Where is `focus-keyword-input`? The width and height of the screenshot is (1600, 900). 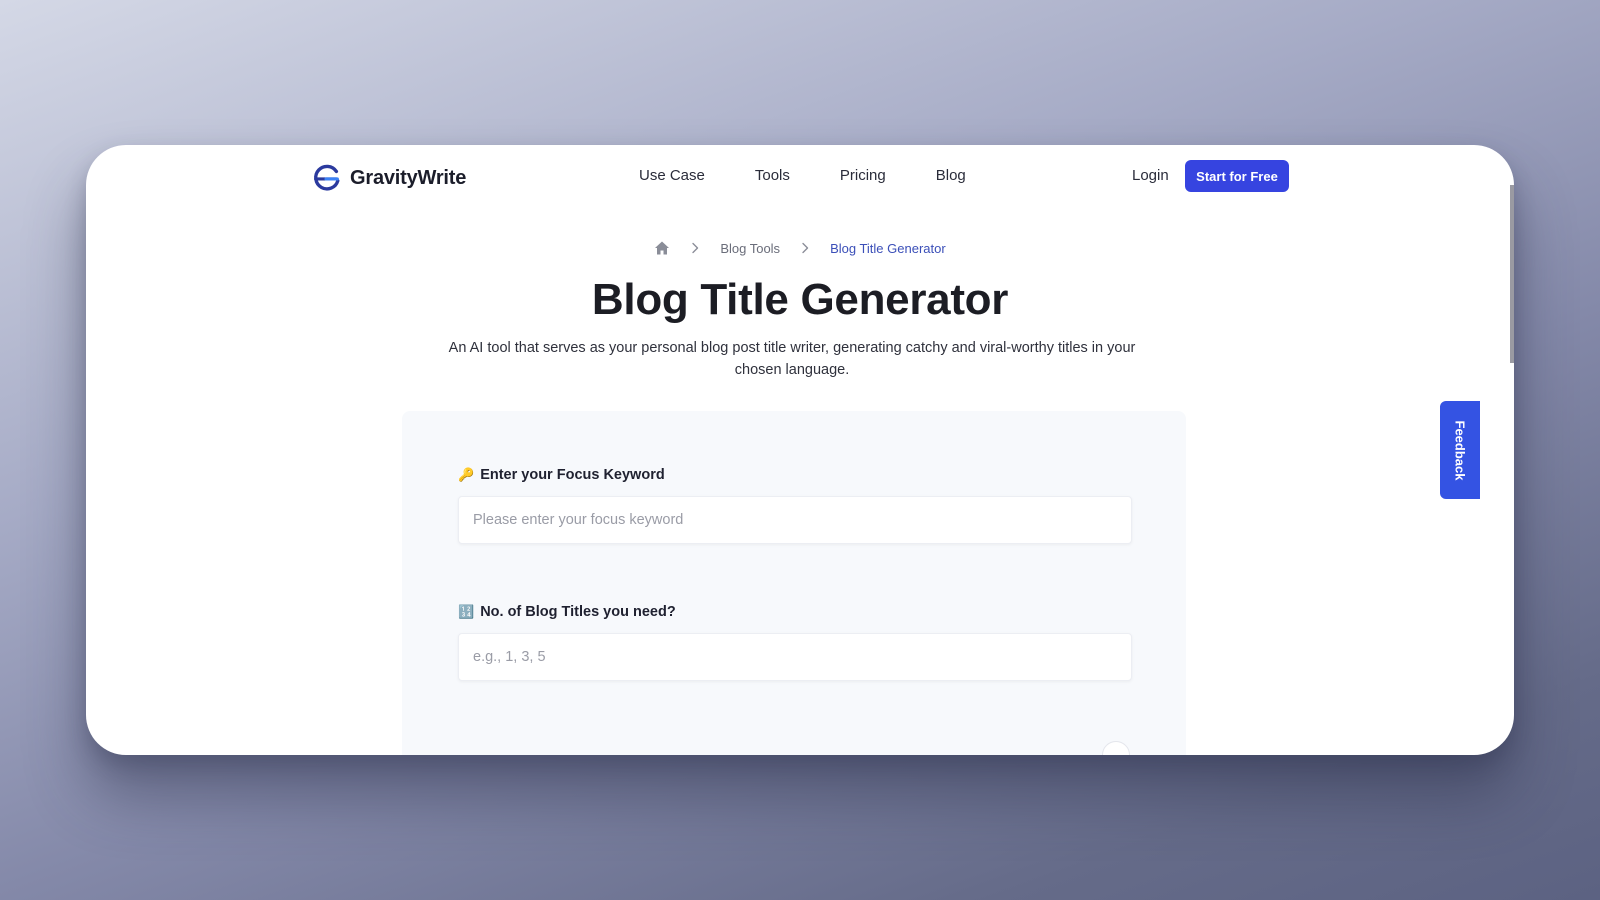
focus-keyword-input is located at coordinates (795, 520).